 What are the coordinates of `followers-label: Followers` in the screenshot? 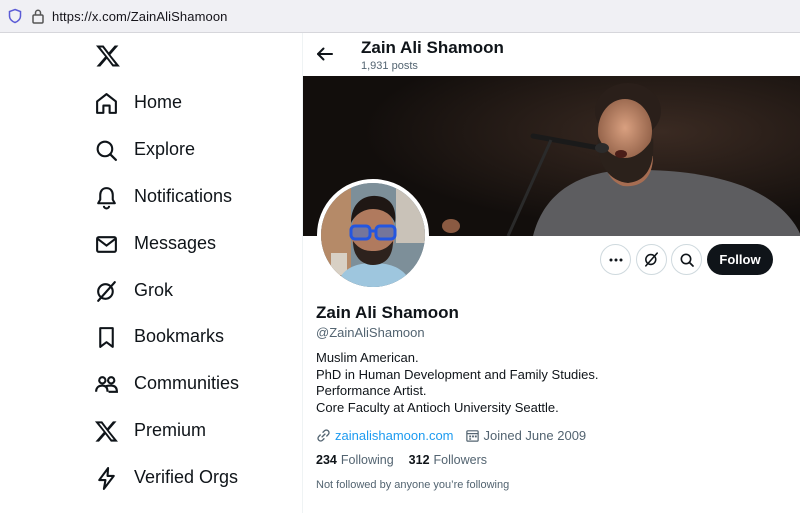 It's located at (460, 460).